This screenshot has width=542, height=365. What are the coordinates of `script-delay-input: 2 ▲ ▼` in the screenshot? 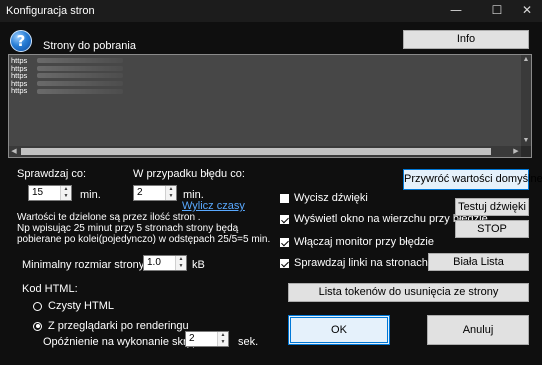 It's located at (207, 339).